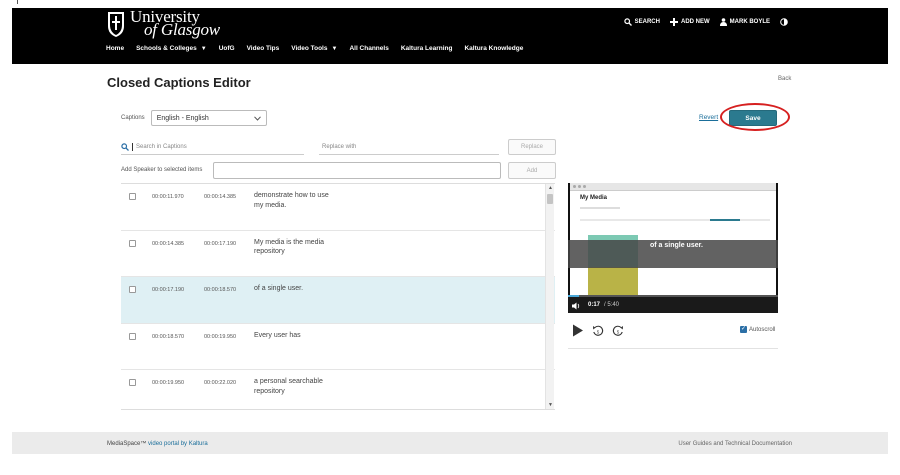  Describe the element at coordinates (128, 444) in the screenshot. I see `footer-credit-prefix: MediaSpace™` at that location.